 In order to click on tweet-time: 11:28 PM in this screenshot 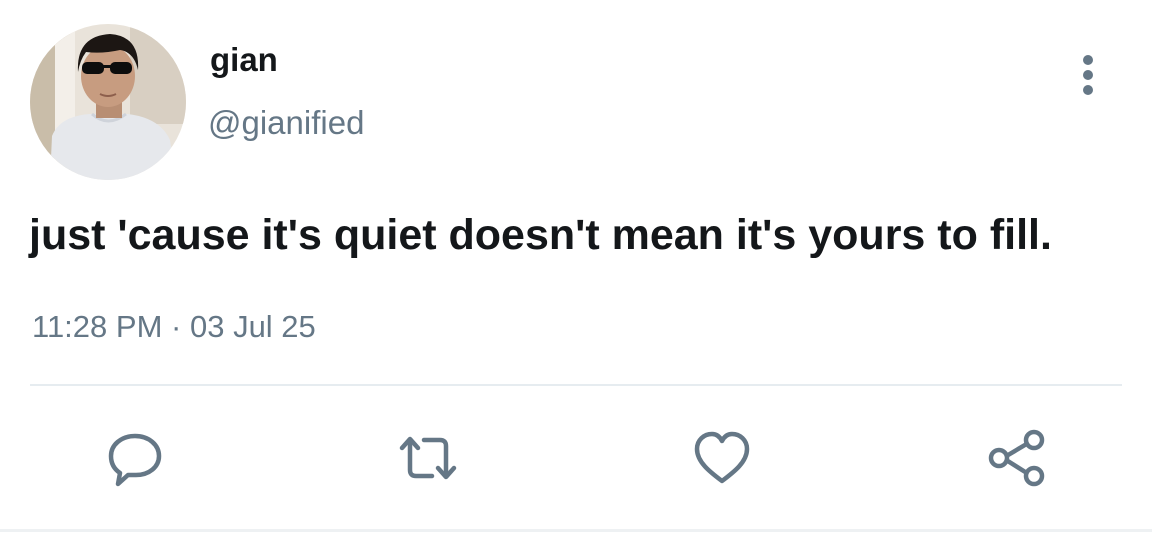, I will do `click(97, 326)`.